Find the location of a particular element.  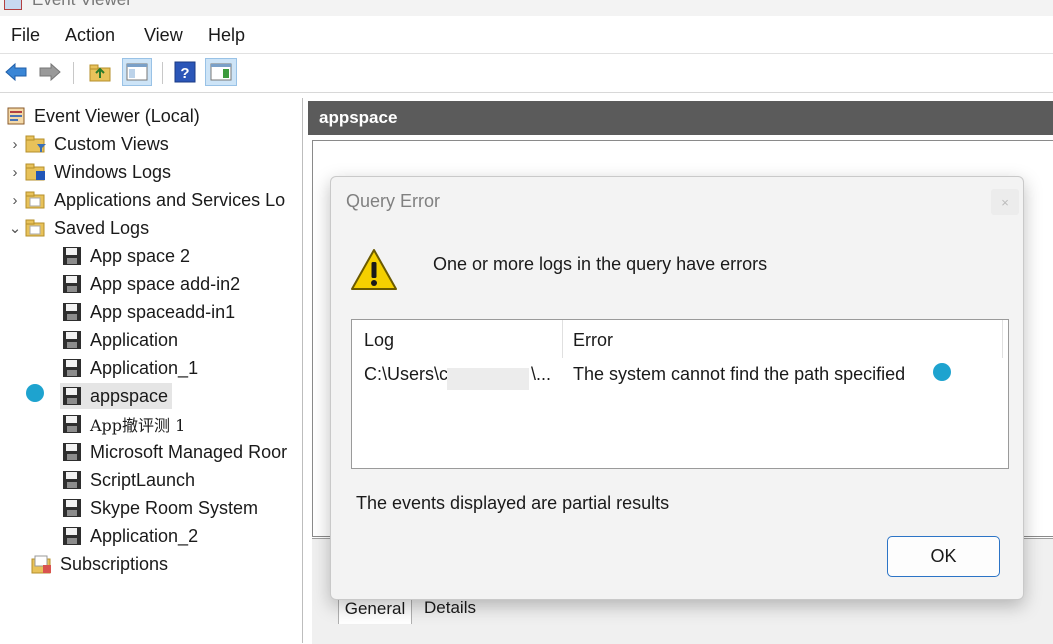

forward-arrow-icon is located at coordinates (50, 72).